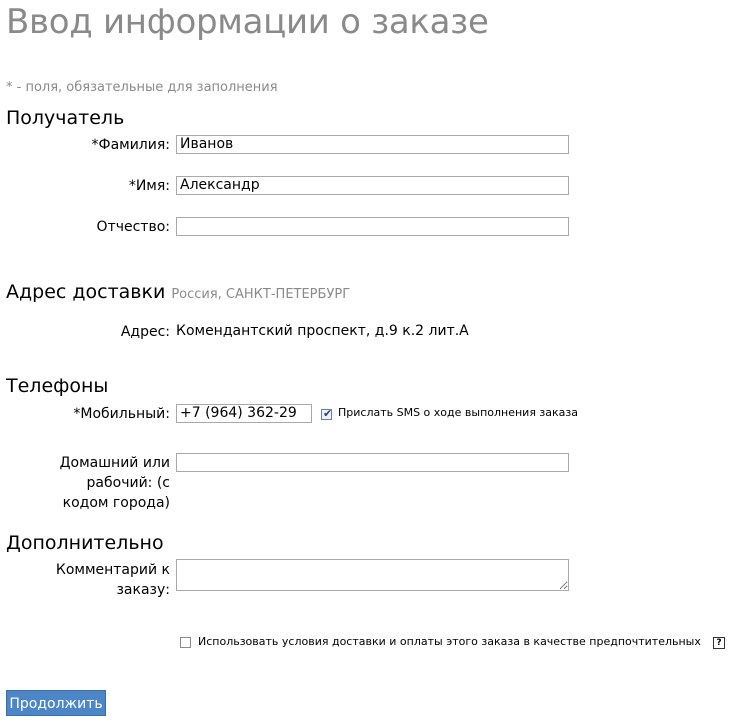  I want to click on continue-button: Продолжить, so click(56, 703).